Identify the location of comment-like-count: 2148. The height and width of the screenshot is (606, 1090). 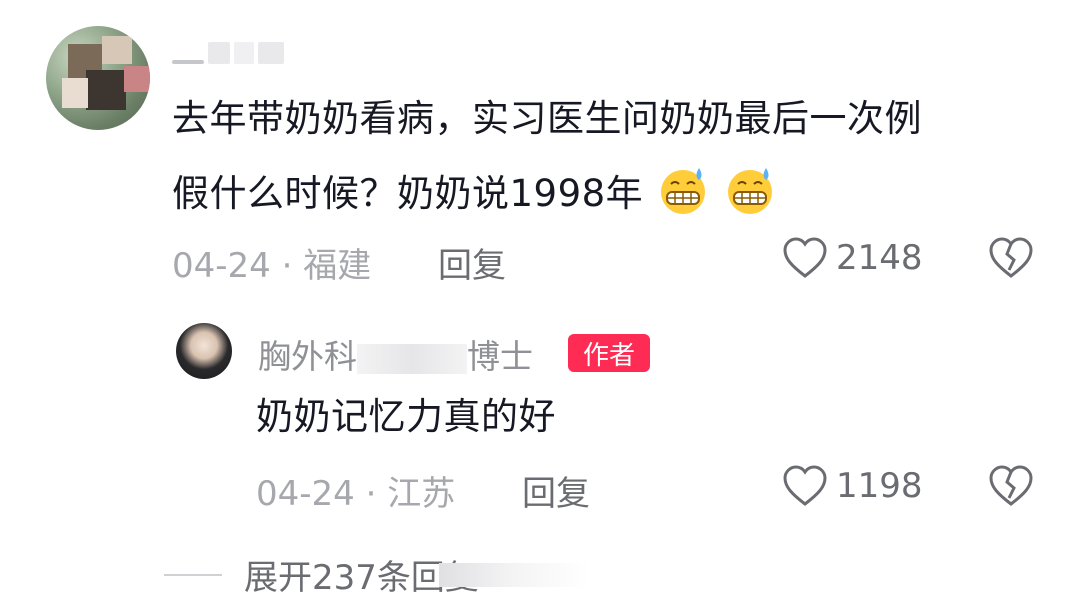
(879, 258).